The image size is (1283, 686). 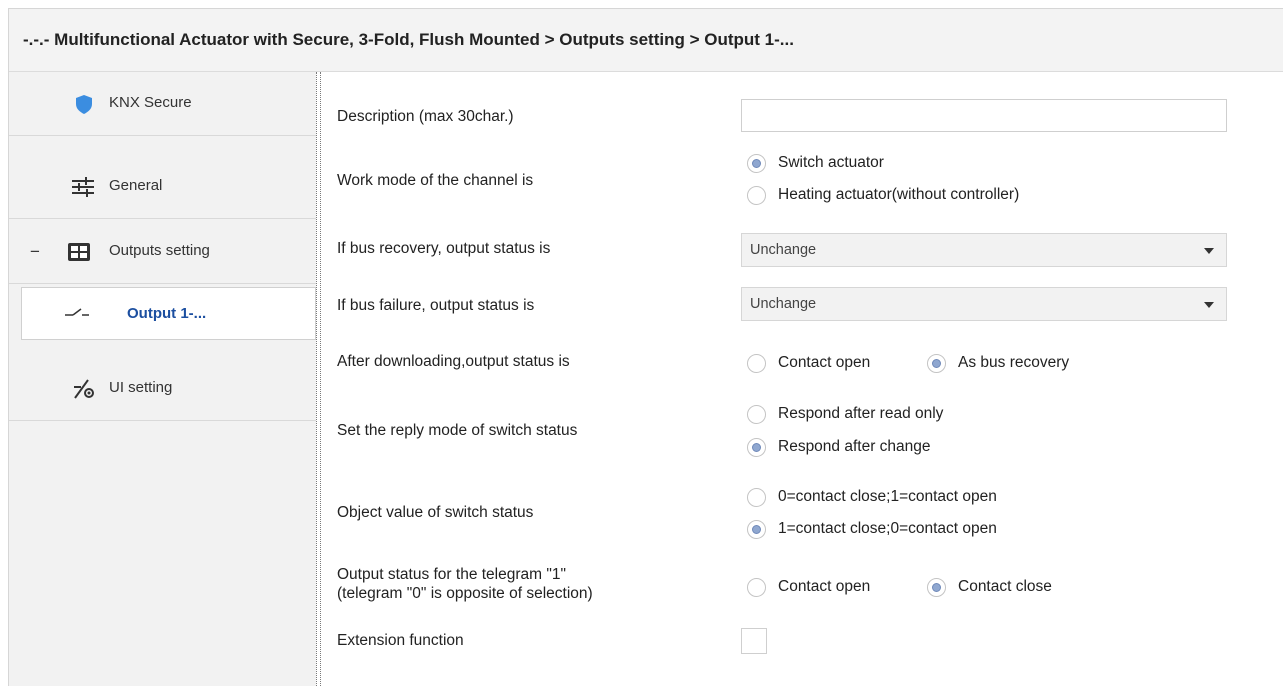 I want to click on sidebar-item-outputs-setting: − Outputs setting, so click(x=162, y=252).